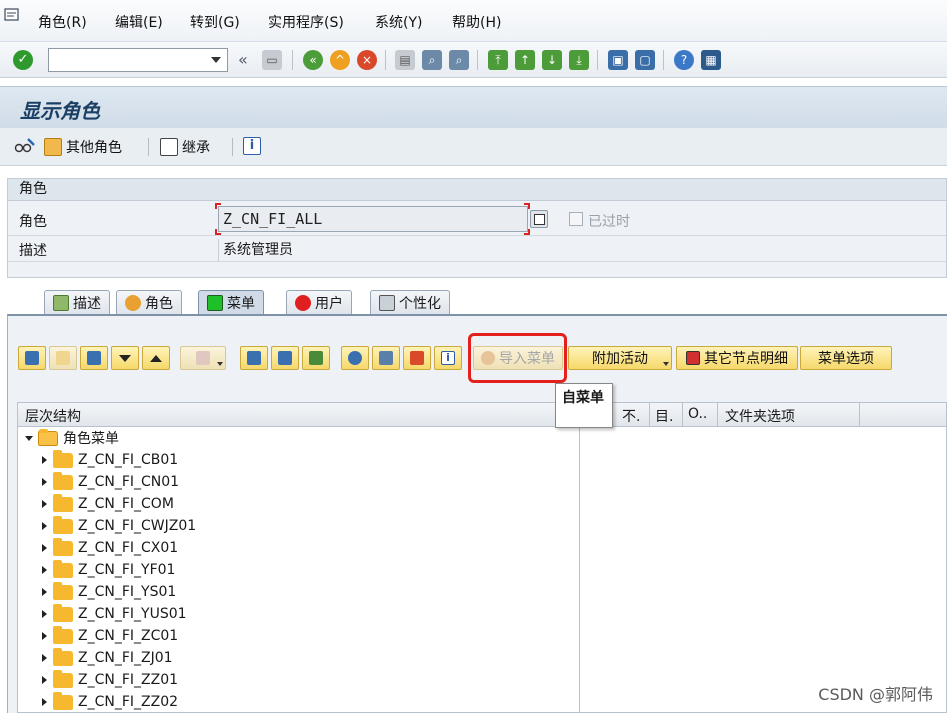  Describe the element at coordinates (355, 358) in the screenshot. I see `zoom-button` at that location.